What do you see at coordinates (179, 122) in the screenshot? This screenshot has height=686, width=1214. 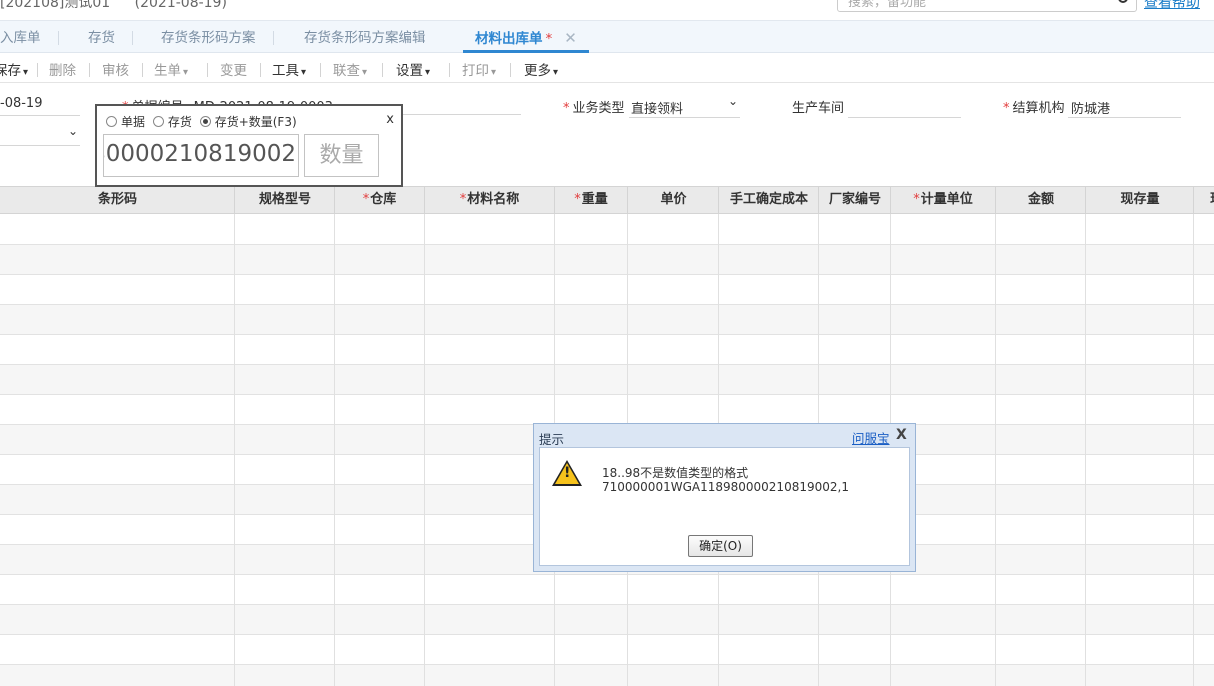 I see `radio-label: 存货` at bounding box center [179, 122].